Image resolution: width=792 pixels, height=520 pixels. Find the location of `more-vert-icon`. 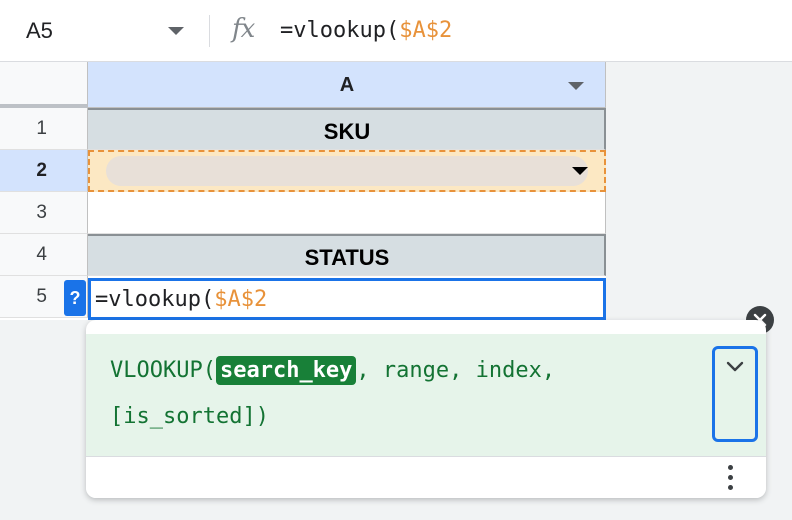

more-vert-icon is located at coordinates (730, 478).